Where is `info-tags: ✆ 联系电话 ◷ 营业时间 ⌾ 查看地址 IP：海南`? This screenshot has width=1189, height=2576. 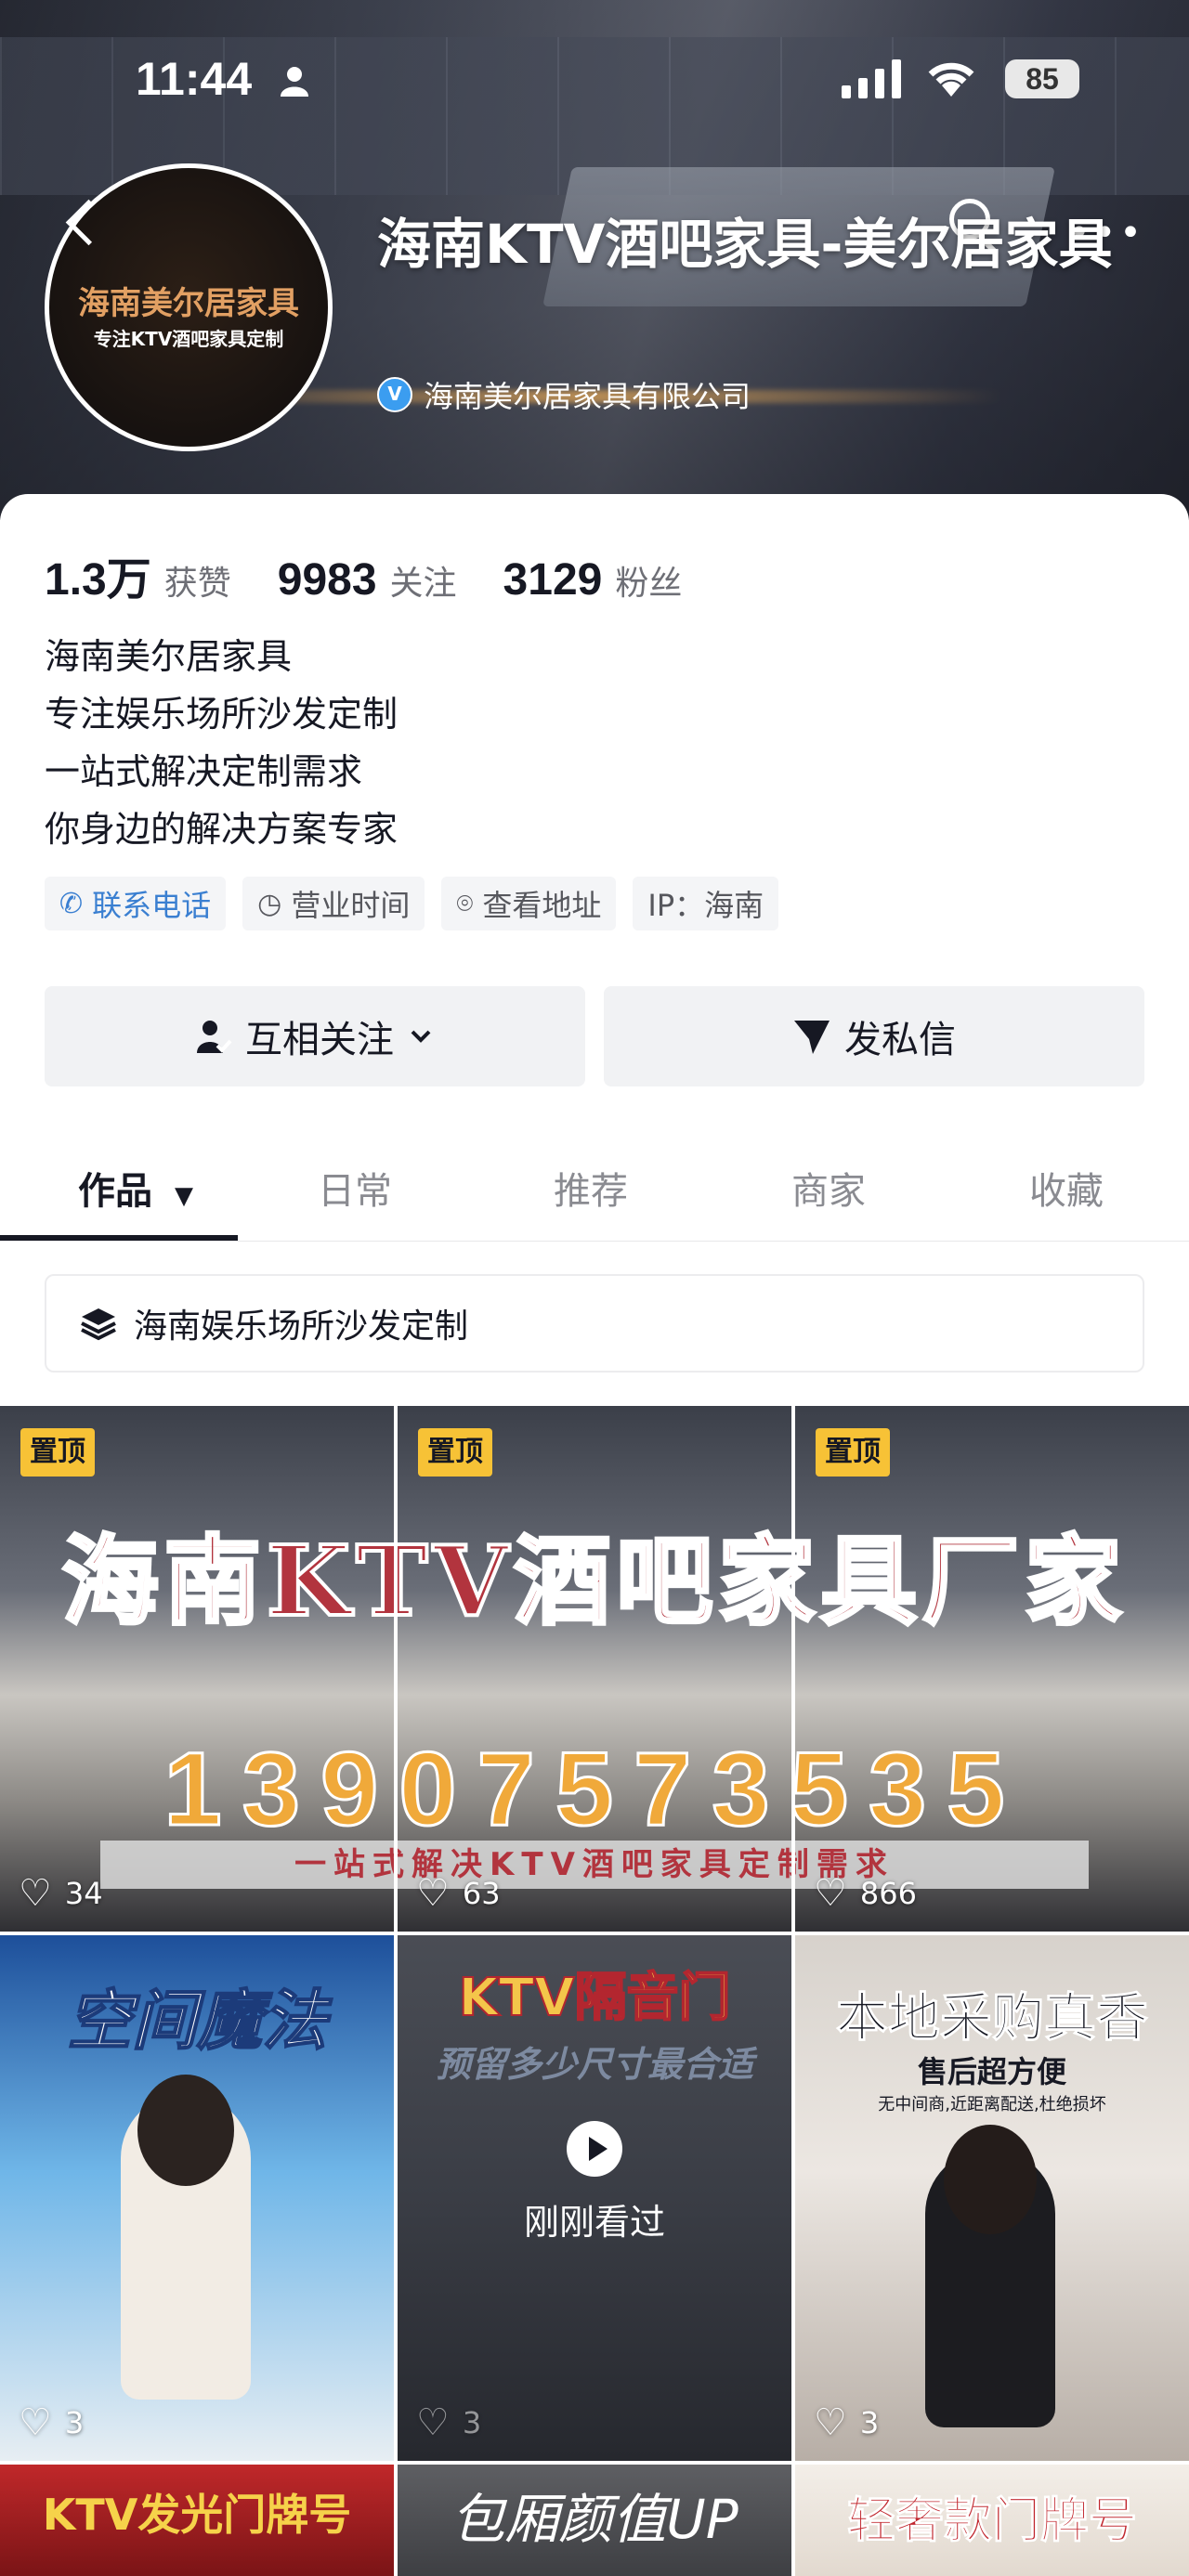 info-tags: ✆ 联系电话 ◷ 营业时间 ⌾ 查看地址 IP：海南 is located at coordinates (412, 904).